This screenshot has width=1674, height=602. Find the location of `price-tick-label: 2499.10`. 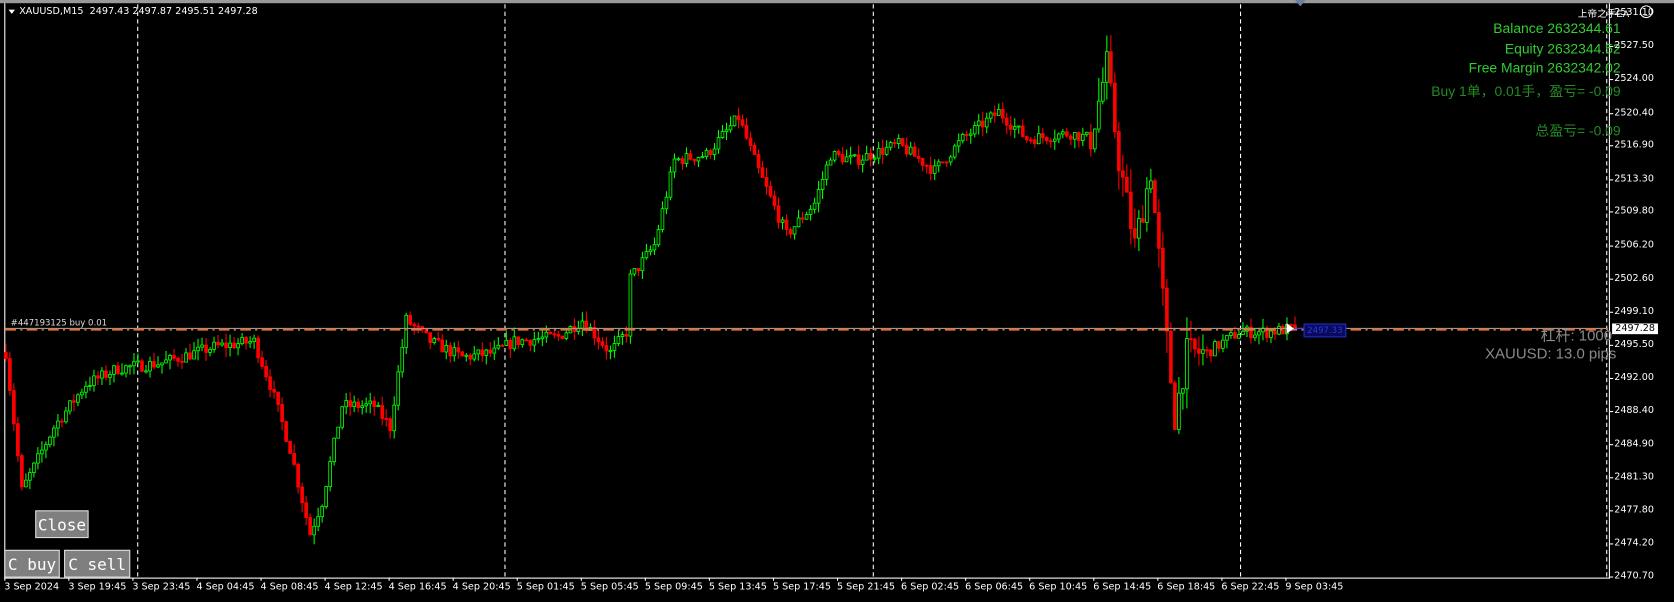

price-tick-label: 2499.10 is located at coordinates (1631, 311).